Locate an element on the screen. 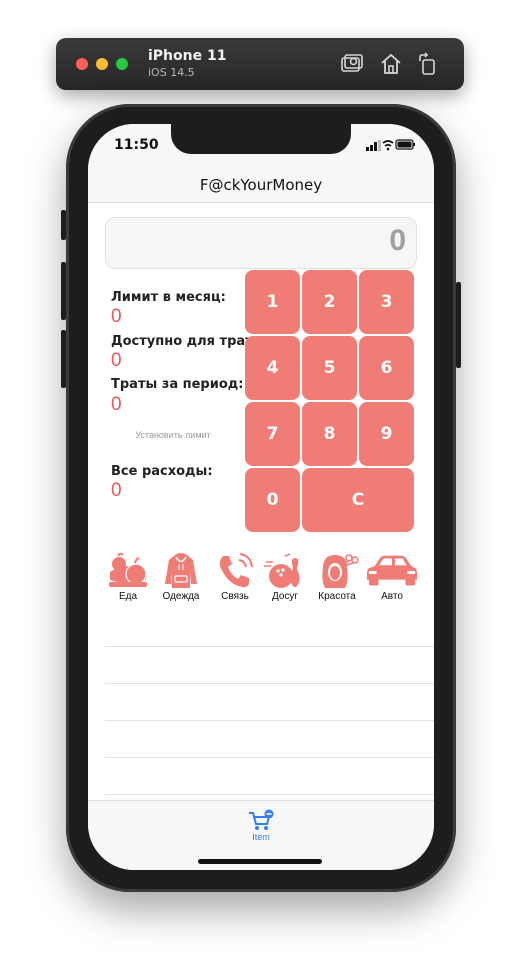  category-beauty-label: Красота is located at coordinates (337, 596).